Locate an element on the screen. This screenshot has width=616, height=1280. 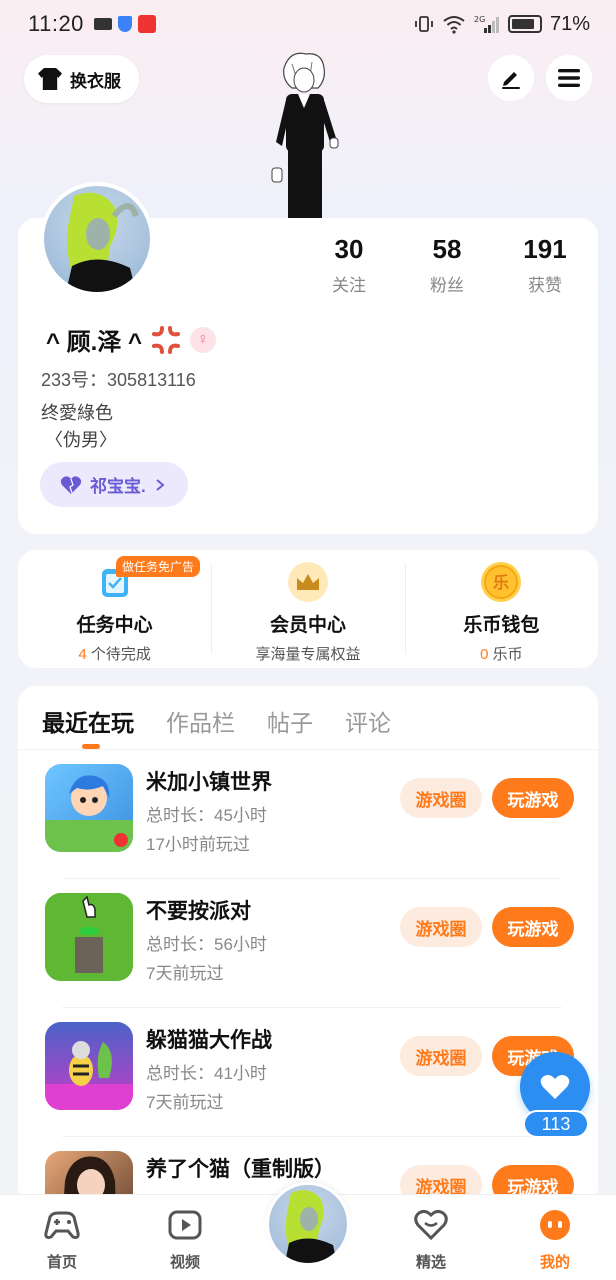
stat-fans: 58 粉丝 is located at coordinates (447, 265).